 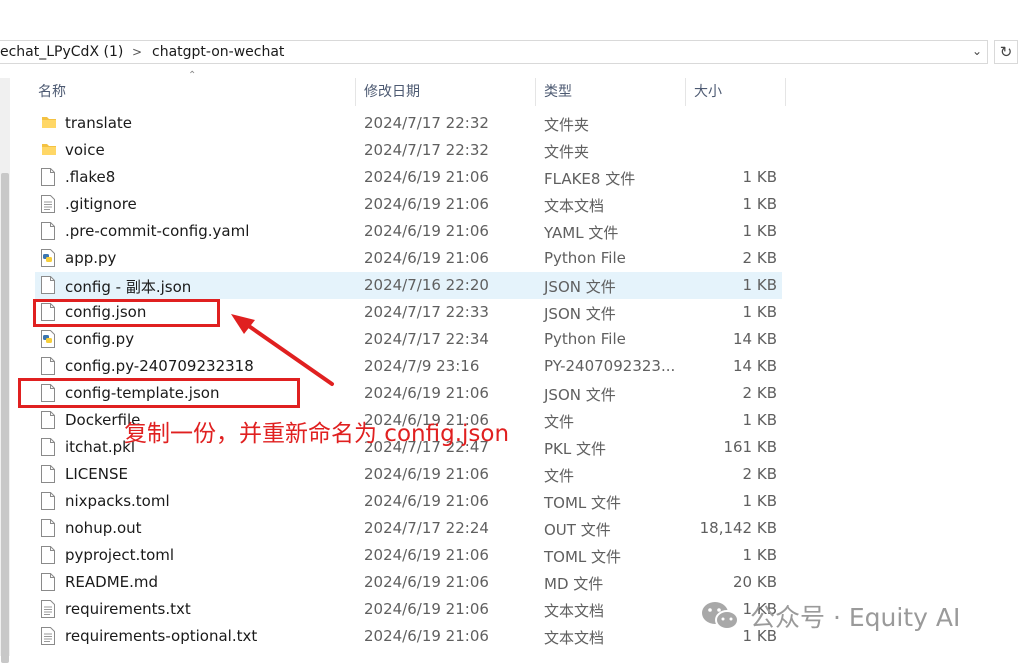 I want to click on annotation-text: 复制一份，并重新命名为 config.json, so click(x=317, y=434).